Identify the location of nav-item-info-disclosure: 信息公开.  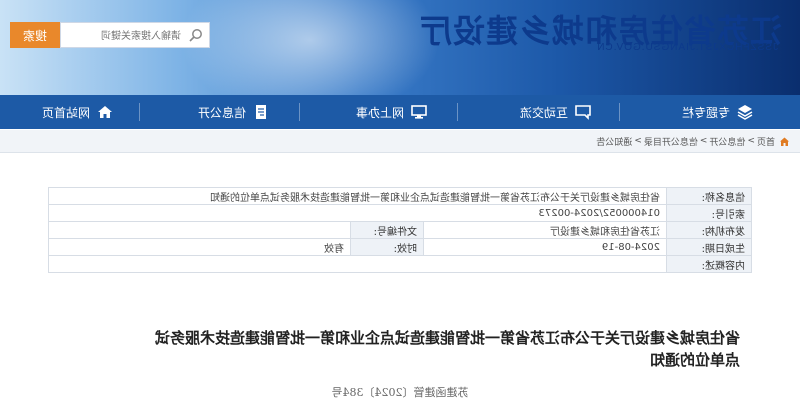
(234, 112).